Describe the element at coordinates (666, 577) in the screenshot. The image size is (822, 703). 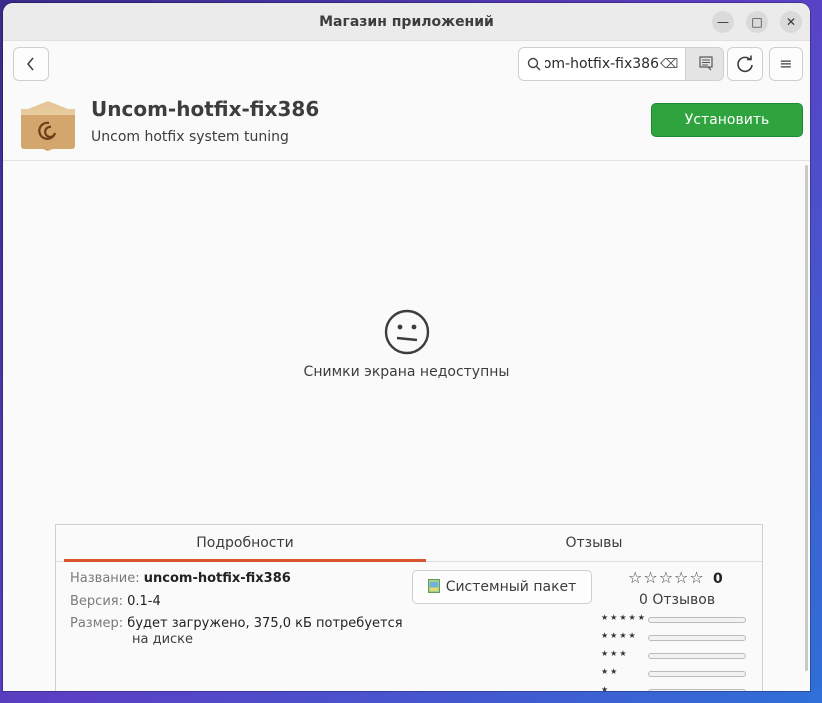
I see `rating-stars: ☆☆☆☆☆` at that location.